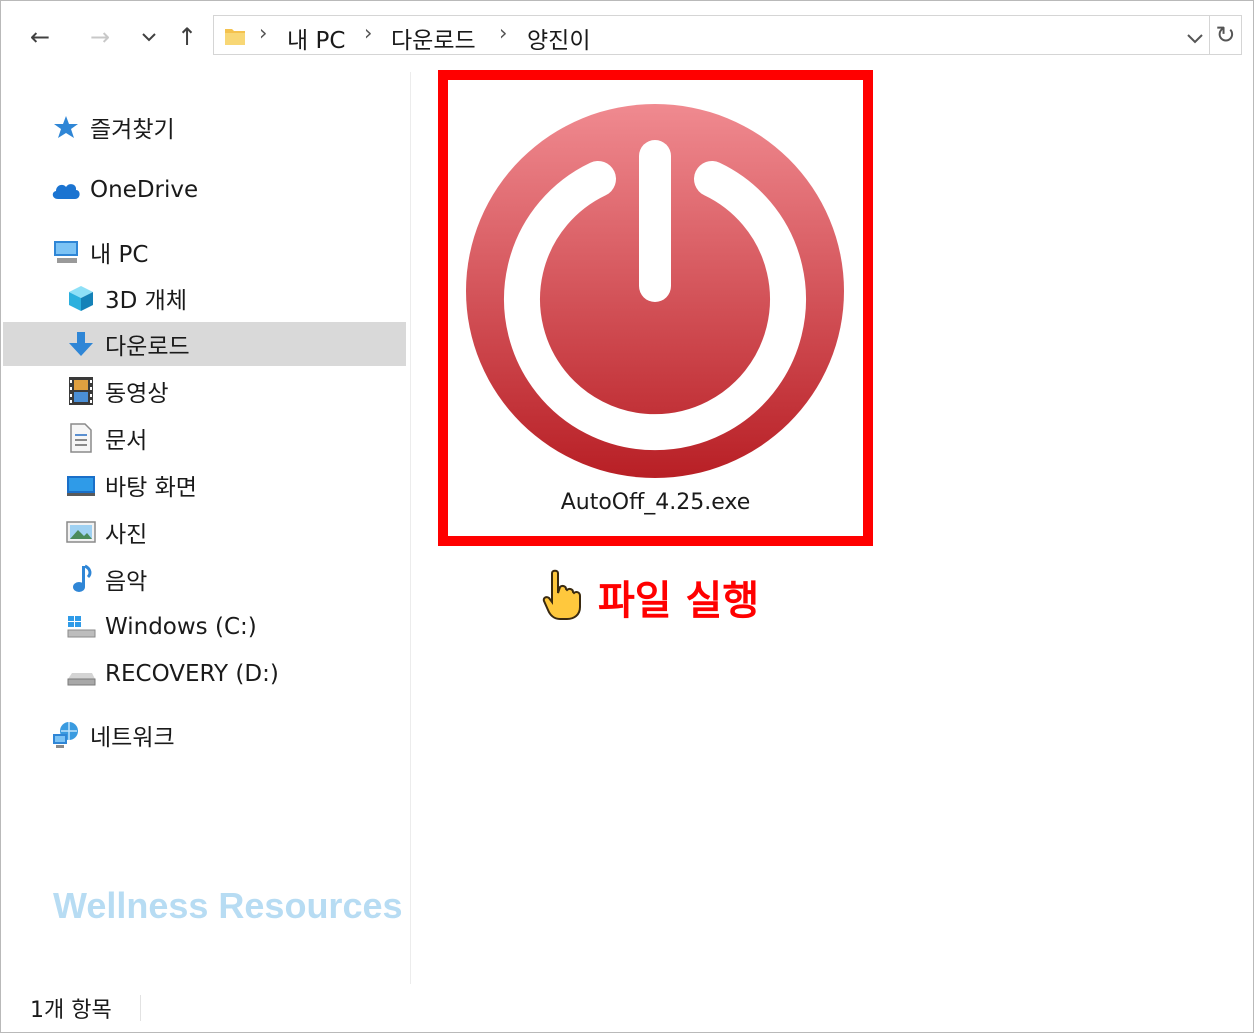  Describe the element at coordinates (711, 35) in the screenshot. I see `address-bar: › 내 PC › 다운로드 › 양진이` at that location.